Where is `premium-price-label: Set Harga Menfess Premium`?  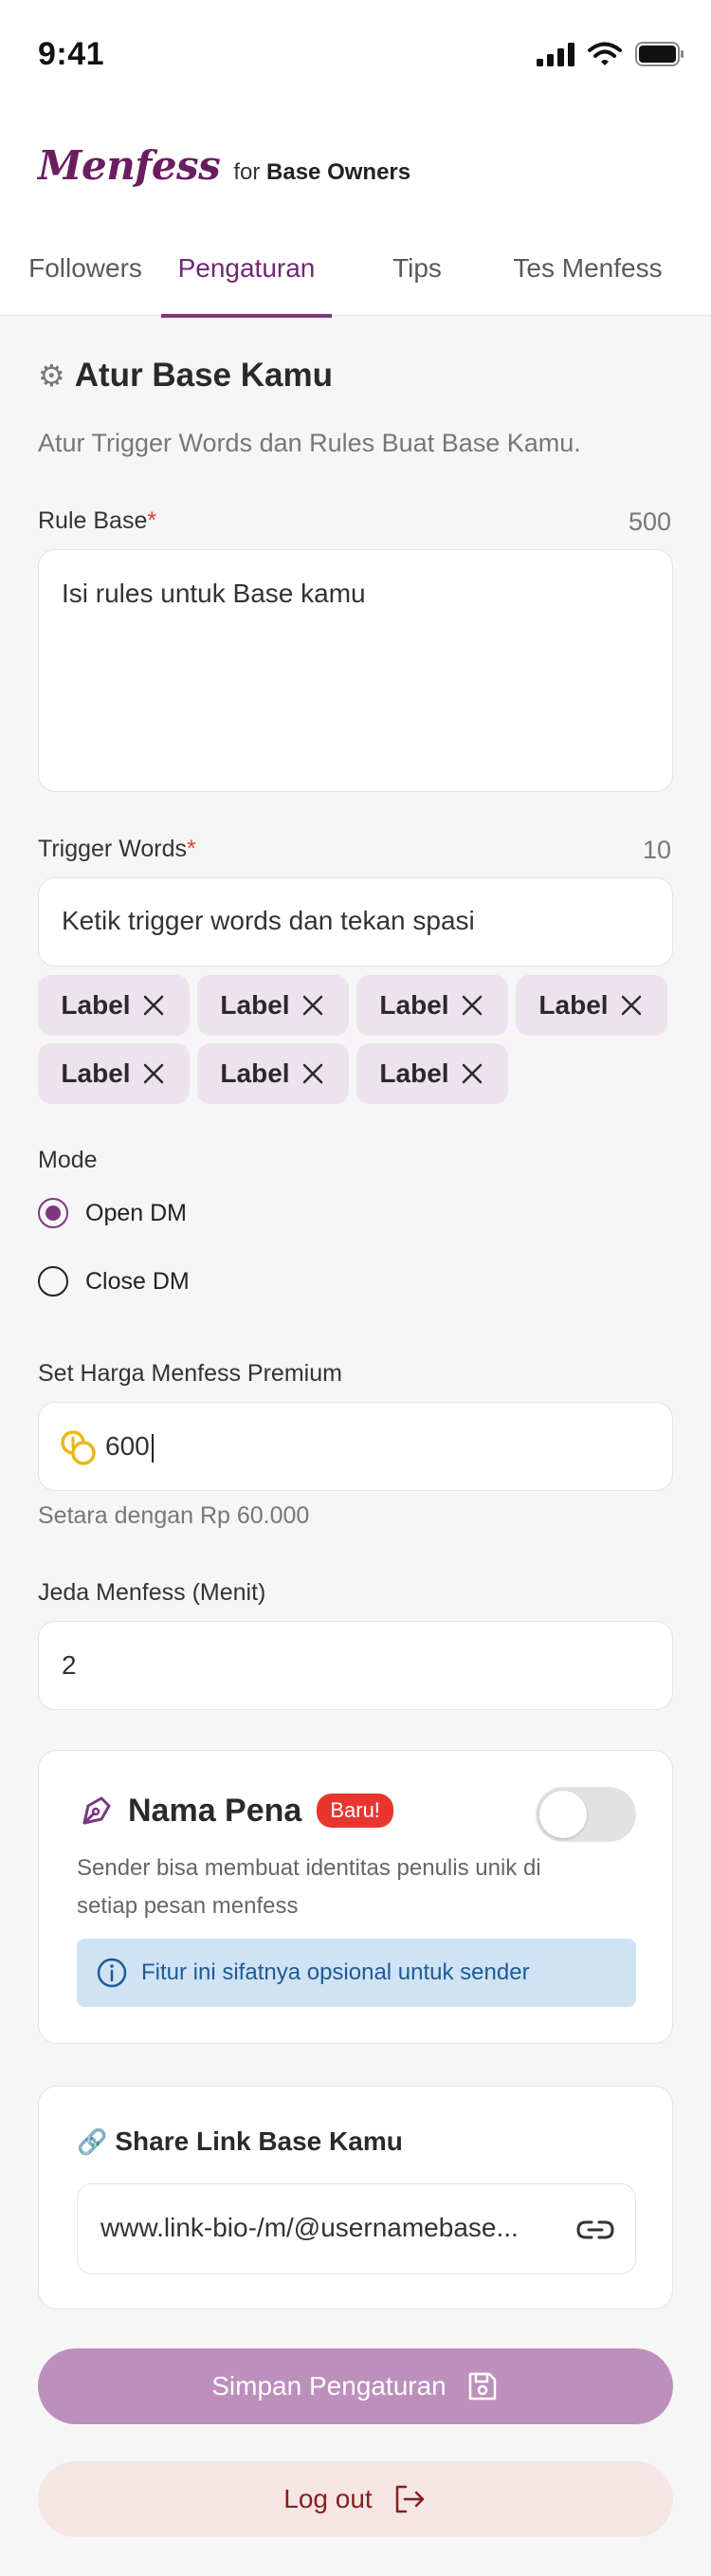 premium-price-label: Set Harga Menfess Premium is located at coordinates (190, 1373).